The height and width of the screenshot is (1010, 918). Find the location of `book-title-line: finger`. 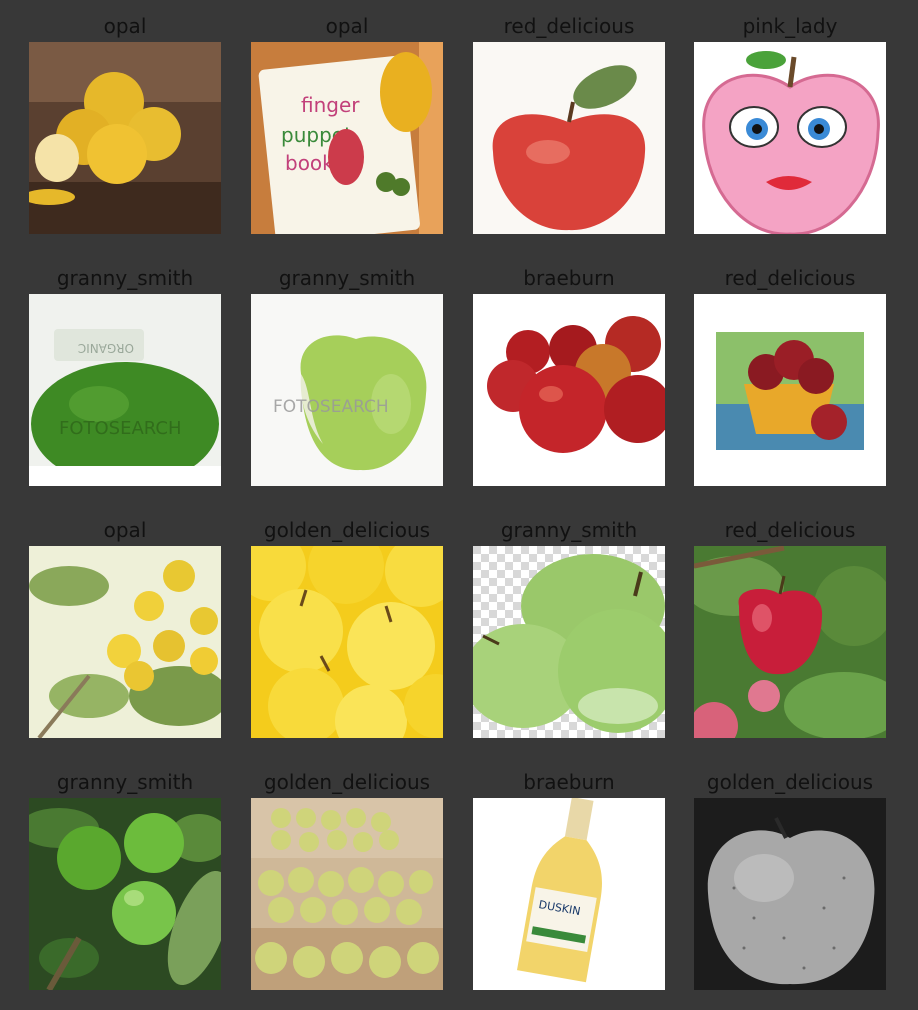

book-title-line: finger is located at coordinates (330, 105).